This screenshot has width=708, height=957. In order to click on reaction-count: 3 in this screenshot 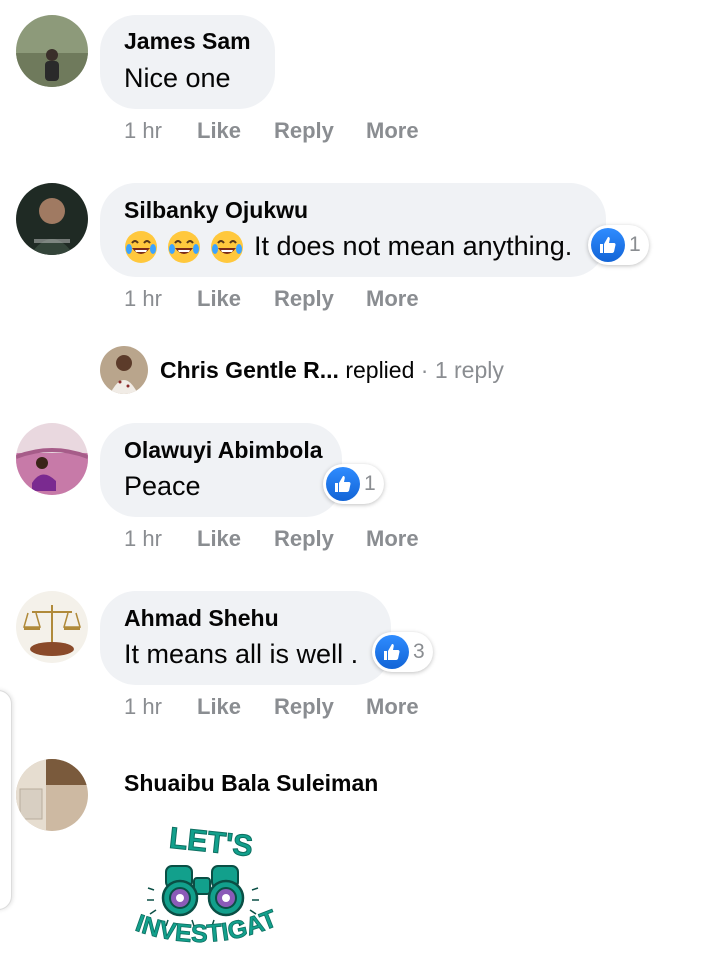, I will do `click(419, 651)`.